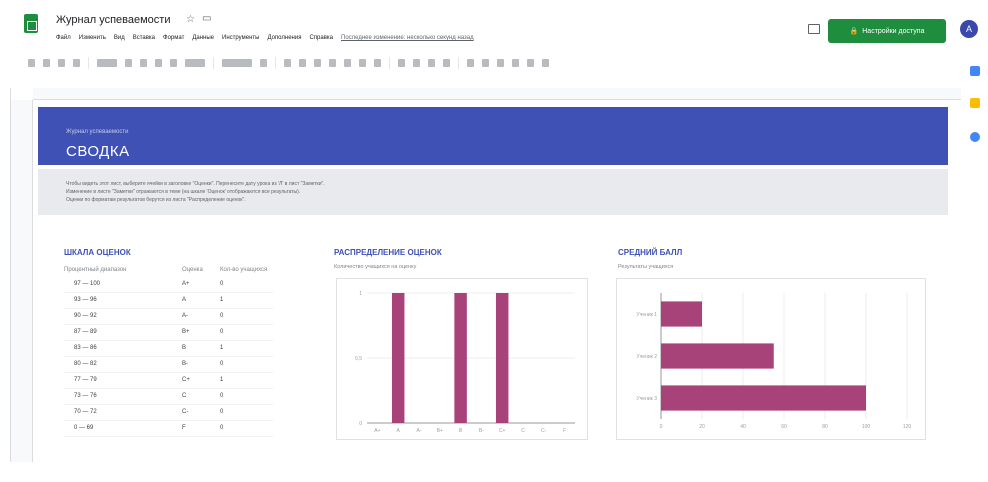 The height and width of the screenshot is (482, 988). What do you see at coordinates (814, 29) in the screenshot?
I see `comments-icon` at bounding box center [814, 29].